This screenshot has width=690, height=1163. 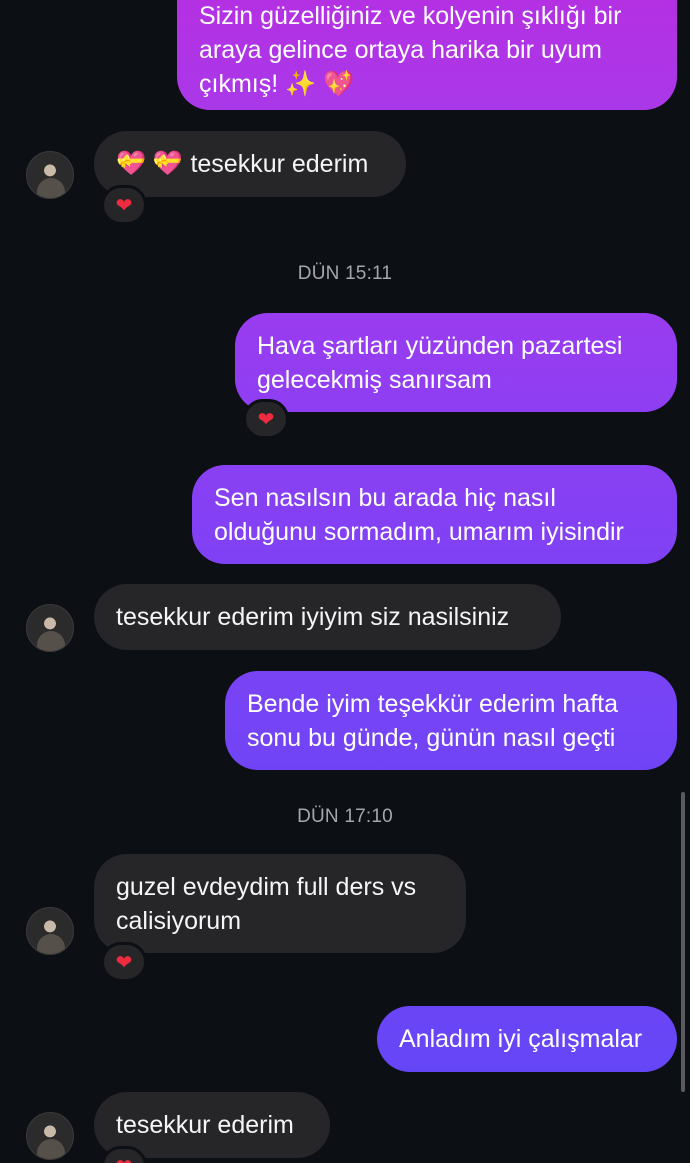 I want to click on outgoing-message: Anladım iyi çalışmalar, so click(x=527, y=1039).